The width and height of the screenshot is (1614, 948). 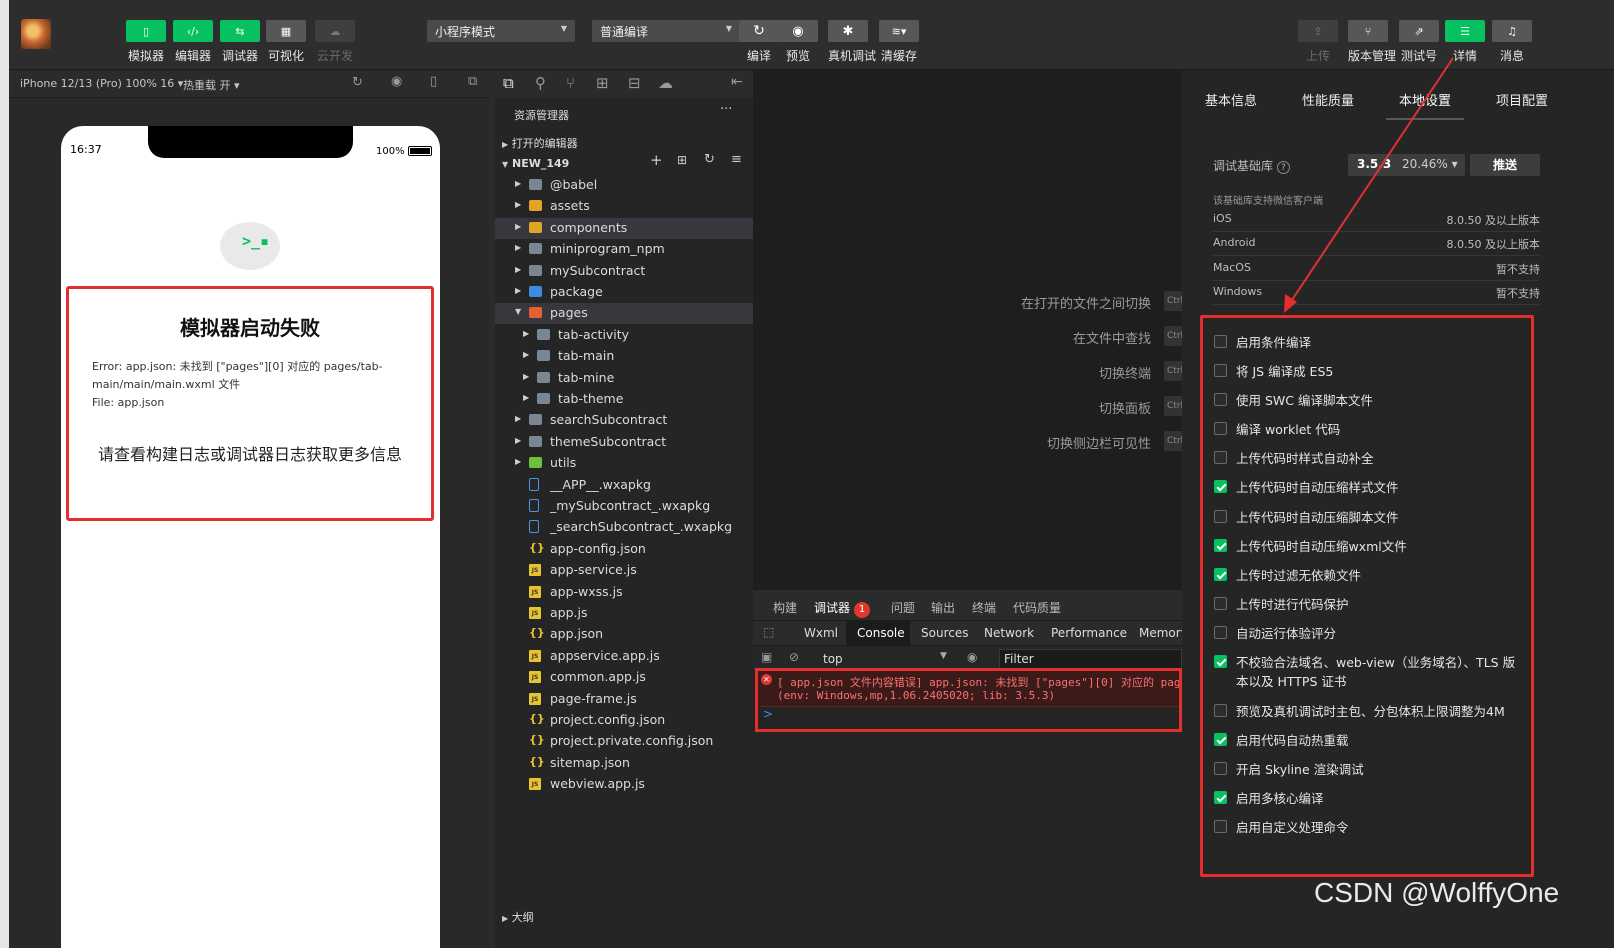 I want to click on file-tree-item: ▶ mySubcontract, so click(x=624, y=271).